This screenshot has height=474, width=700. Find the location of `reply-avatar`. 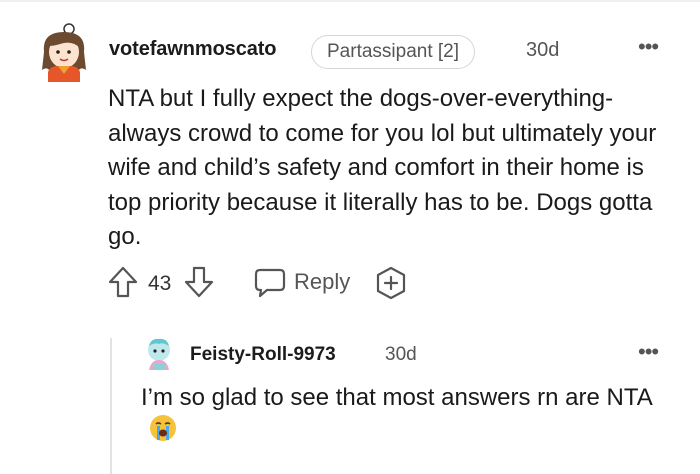

reply-avatar is located at coordinates (159, 355).